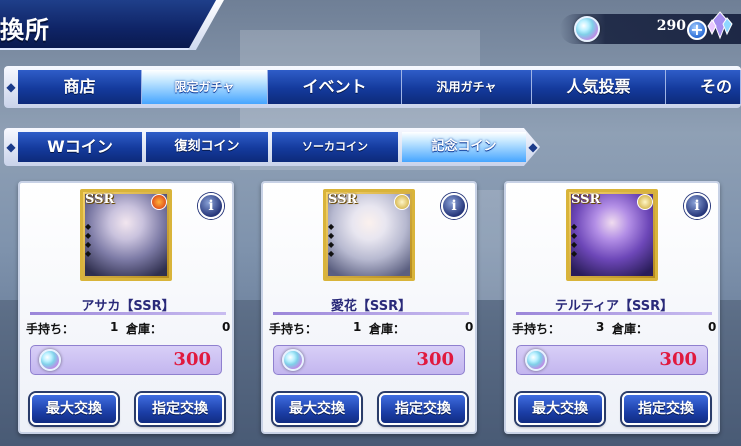  I want to click on coin-tab-commemorative: 記念コイン, so click(464, 147).